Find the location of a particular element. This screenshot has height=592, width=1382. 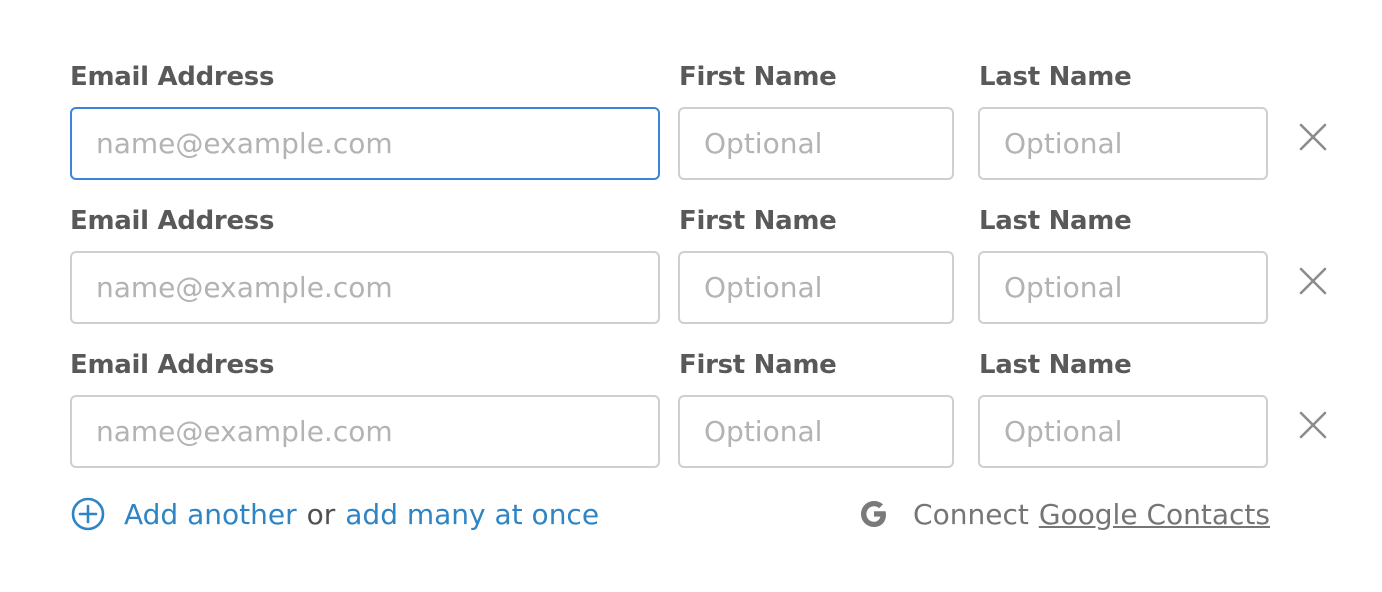

add-many-link: add many at once is located at coordinates (472, 514).